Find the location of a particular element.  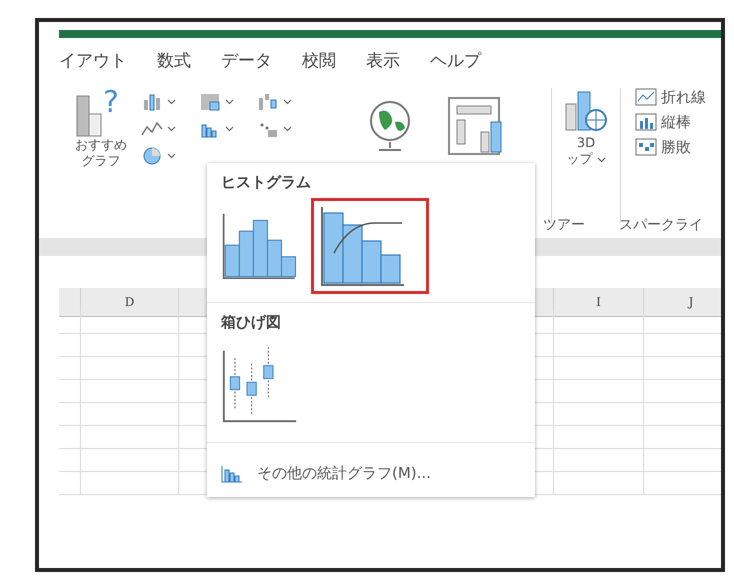

group-label: ツアー is located at coordinates (564, 225).